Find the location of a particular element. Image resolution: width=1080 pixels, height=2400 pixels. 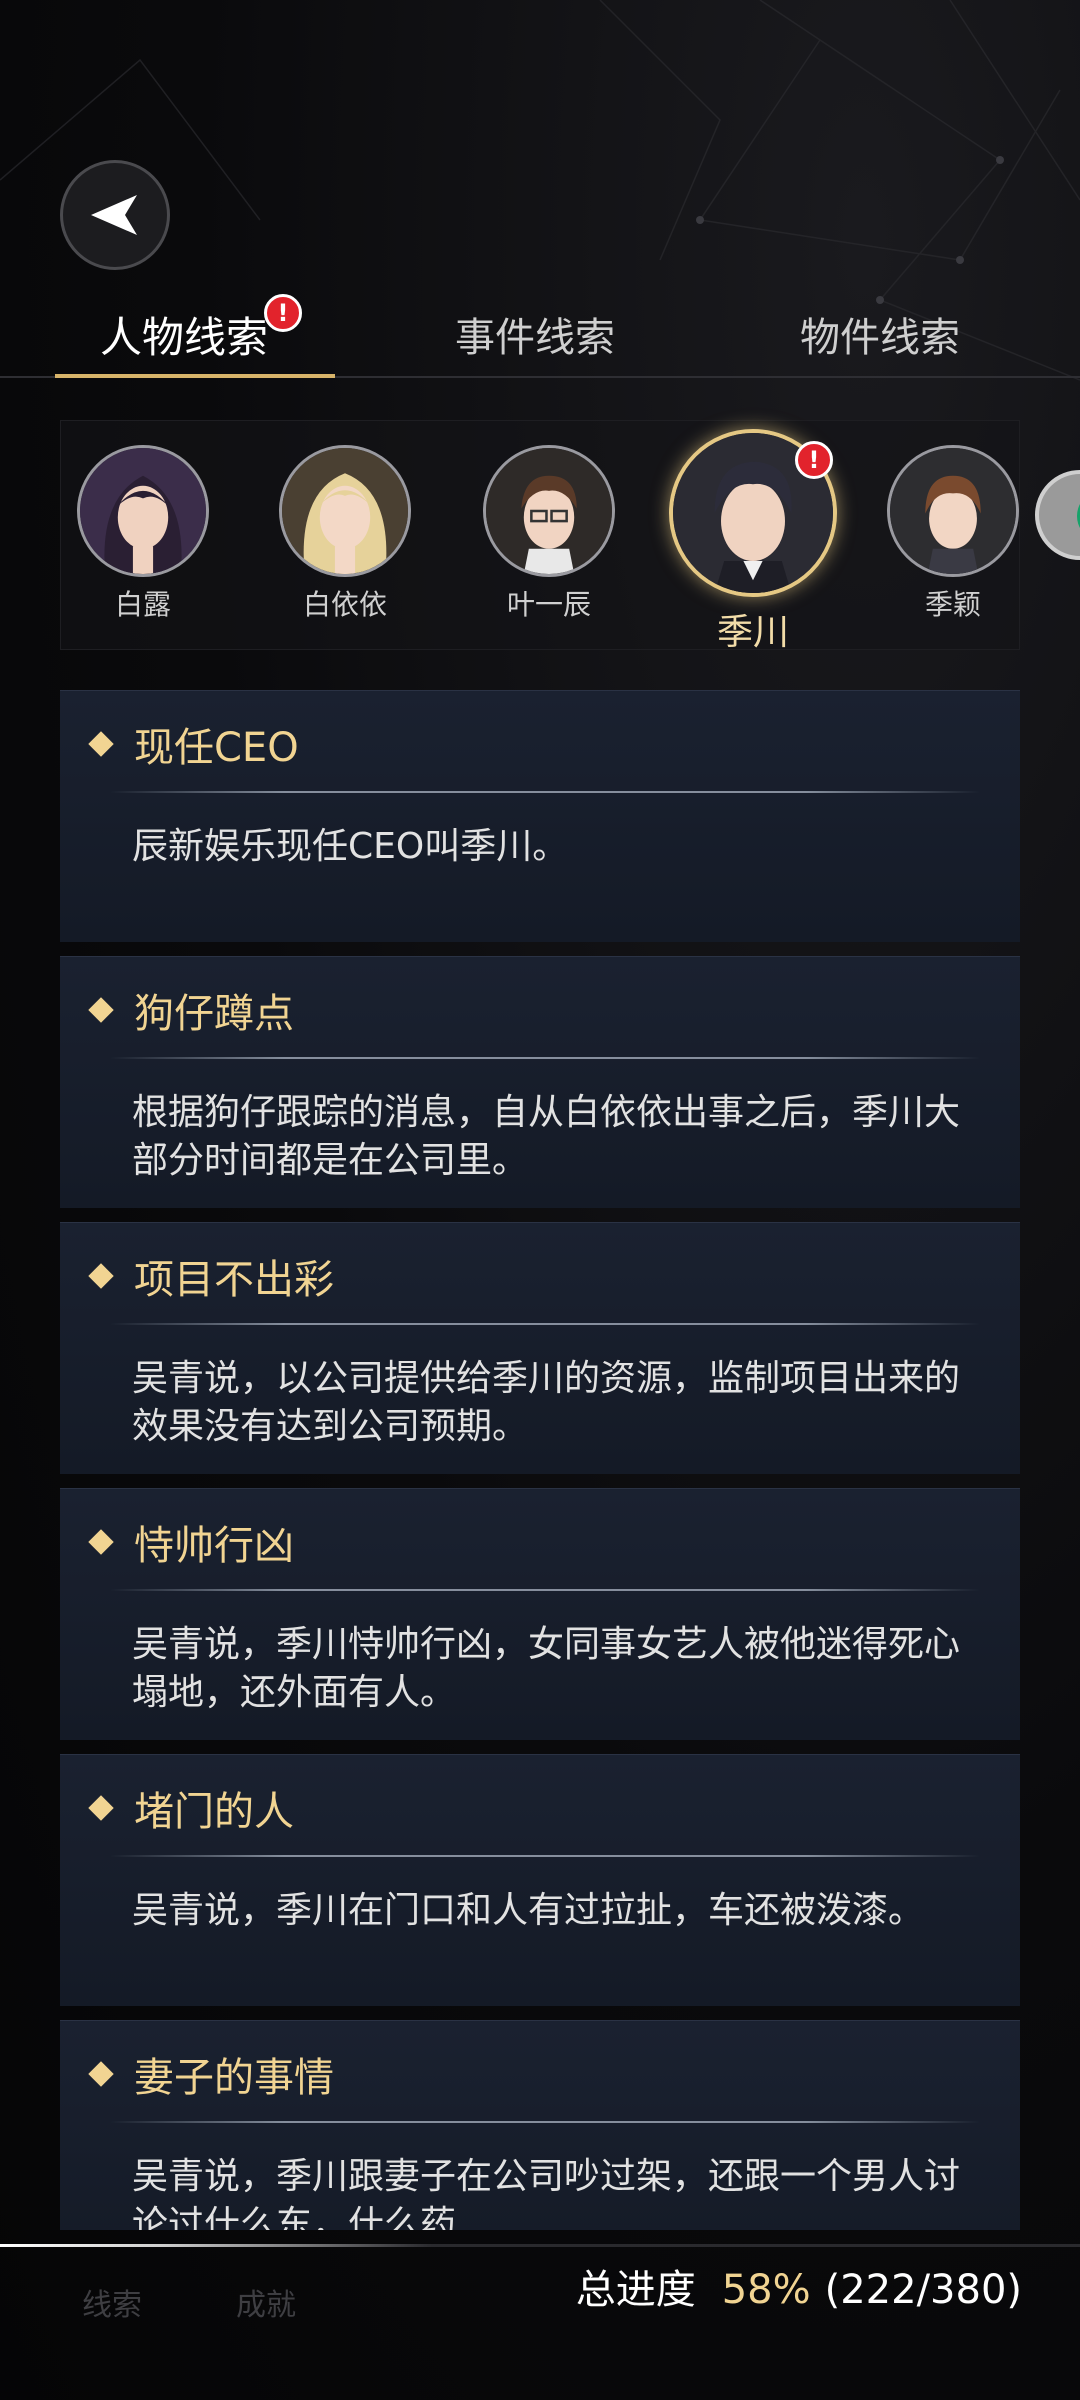

character-bailu: 白露 is located at coordinates (143, 534).